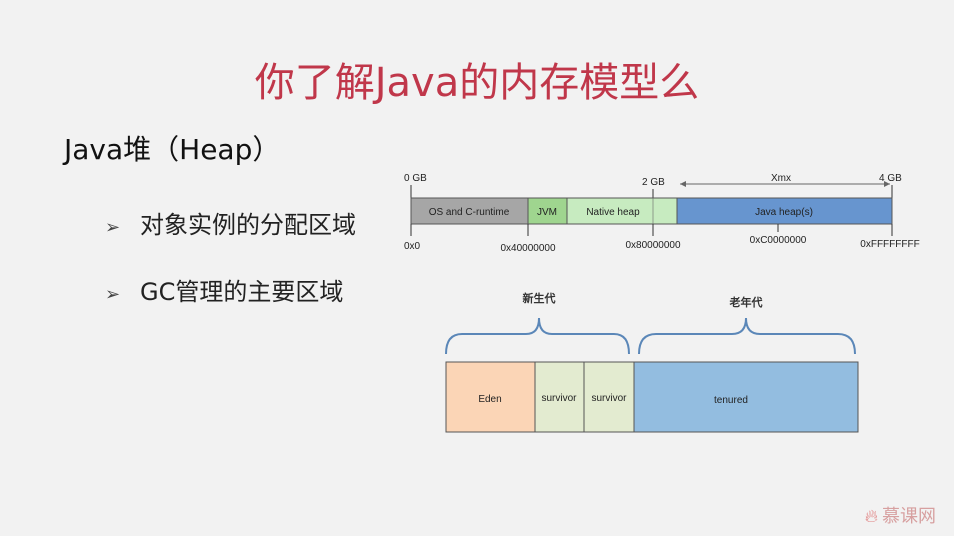  I want to click on old-gen-brace, so click(747, 336).